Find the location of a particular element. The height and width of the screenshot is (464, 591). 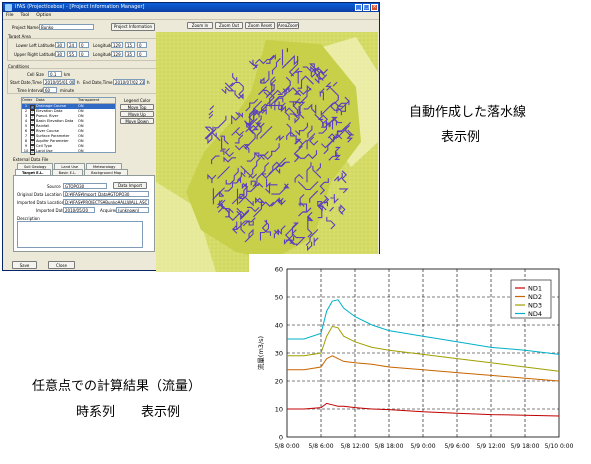

upper-right-lon-sec: 0 is located at coordinates (142, 54).